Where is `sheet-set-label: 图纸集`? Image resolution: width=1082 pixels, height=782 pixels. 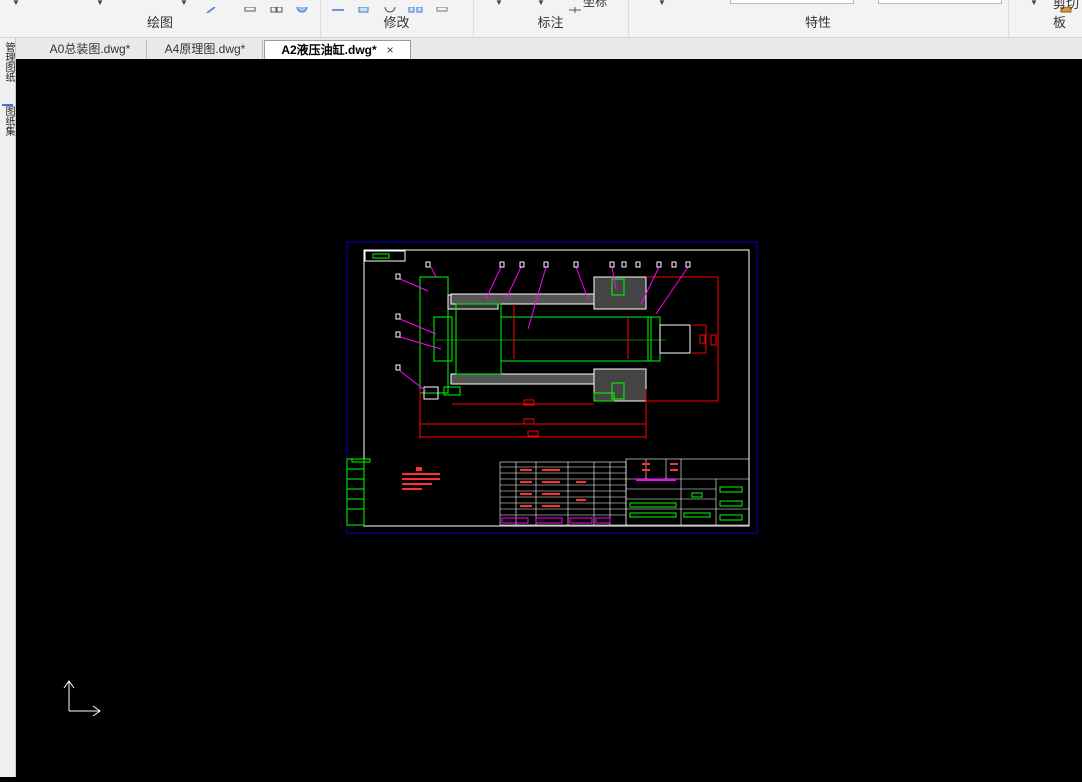 sheet-set-label: 图纸集 is located at coordinates (8, 125).